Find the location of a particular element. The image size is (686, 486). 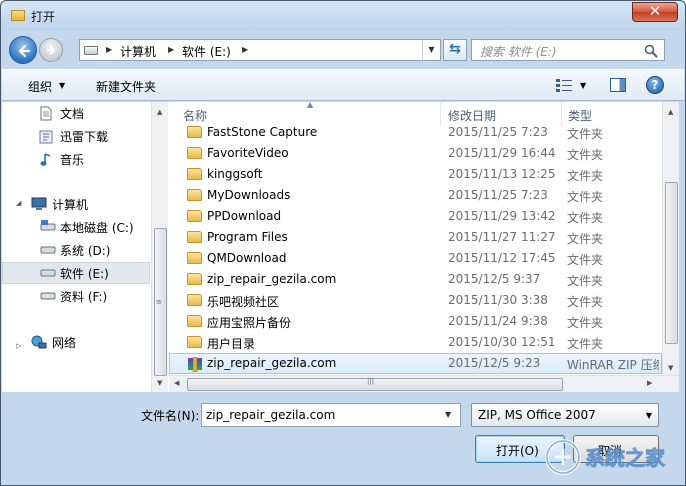

scroll-right-icon: ▶ is located at coordinates (649, 383).